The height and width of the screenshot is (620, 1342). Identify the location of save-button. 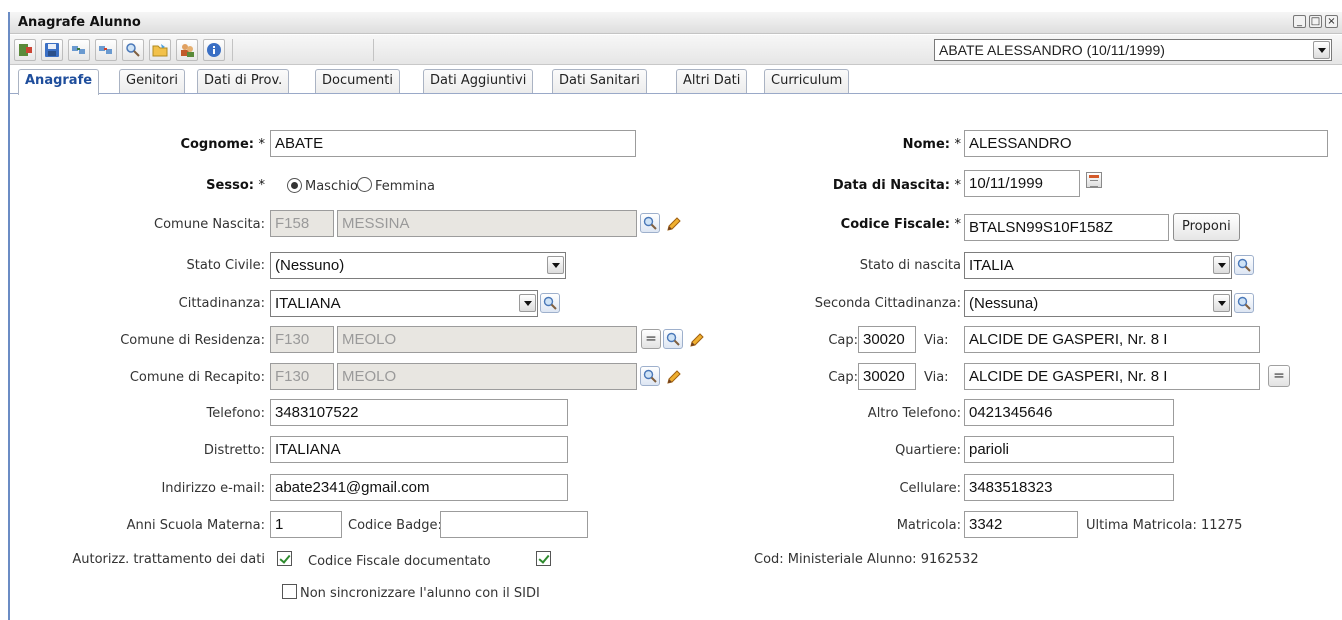
(52, 50).